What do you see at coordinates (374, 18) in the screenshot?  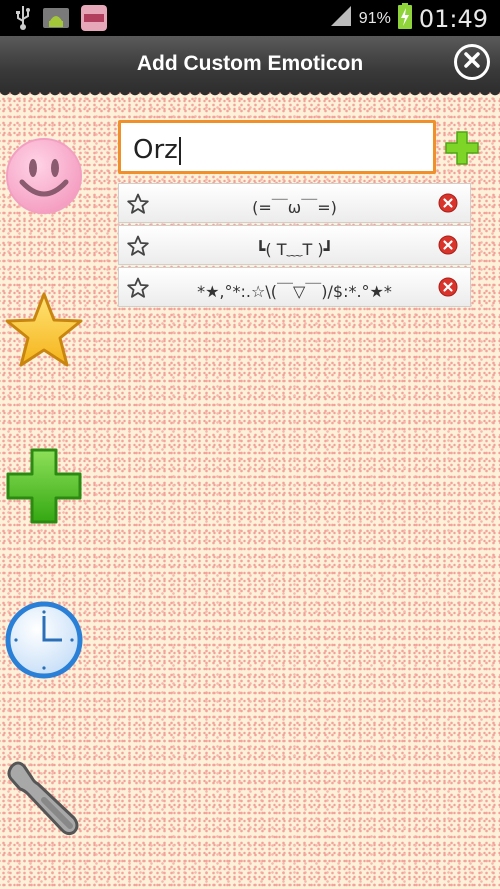 I see `battery-percent: 91%` at bounding box center [374, 18].